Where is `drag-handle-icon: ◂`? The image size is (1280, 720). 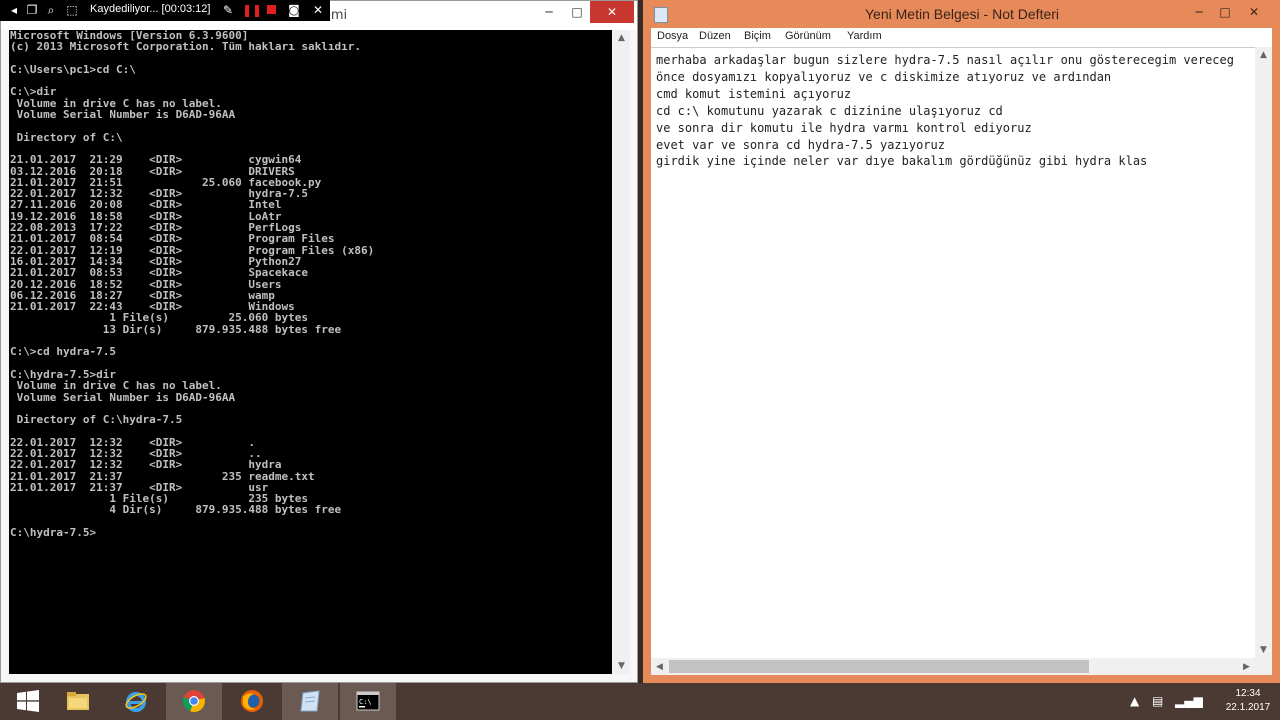
drag-handle-icon: ◂ is located at coordinates (14, 10).